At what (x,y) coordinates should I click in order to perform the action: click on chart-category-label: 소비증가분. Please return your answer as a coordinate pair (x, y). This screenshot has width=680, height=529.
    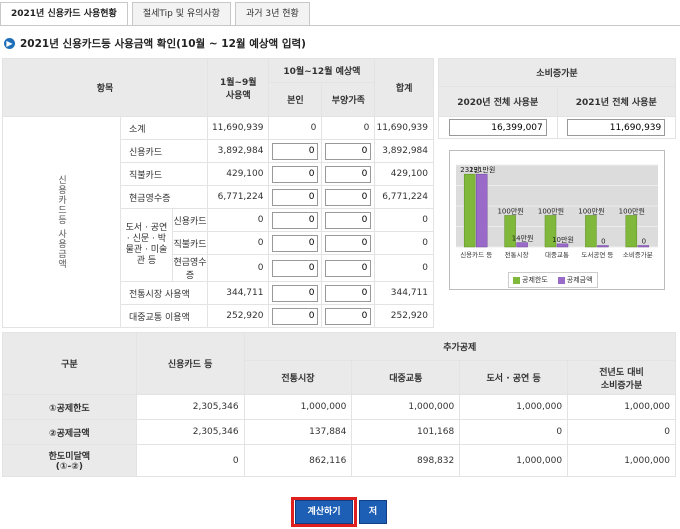
    Looking at the image, I should click on (638, 254).